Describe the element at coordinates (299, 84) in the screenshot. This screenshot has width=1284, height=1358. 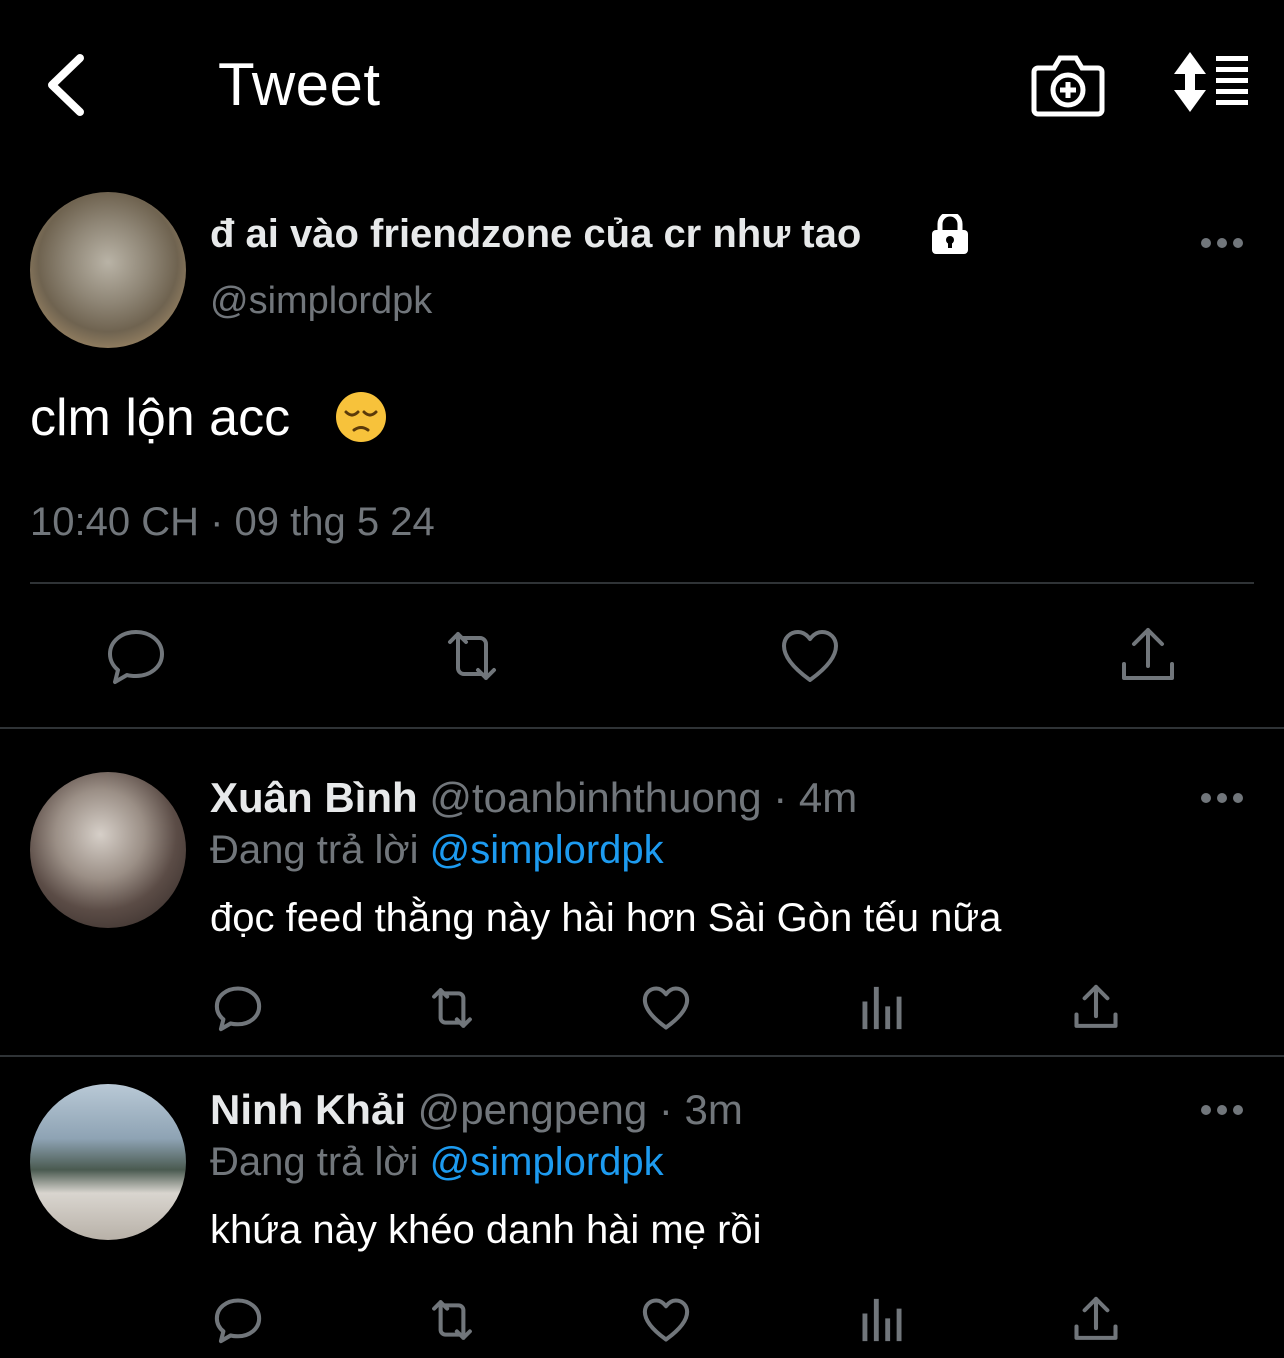
I see `page-title: Tweet` at that location.